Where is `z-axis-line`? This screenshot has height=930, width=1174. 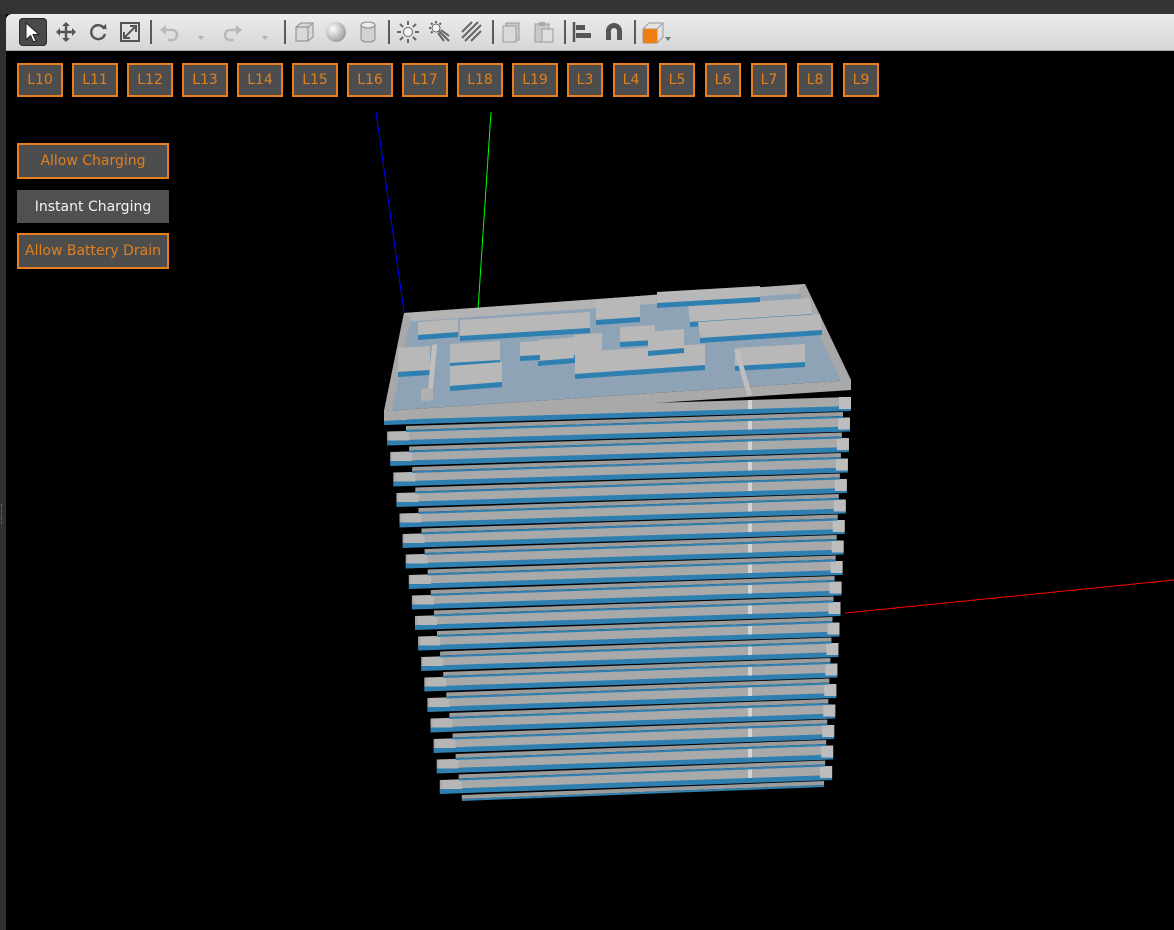 z-axis-line is located at coordinates (390, 212).